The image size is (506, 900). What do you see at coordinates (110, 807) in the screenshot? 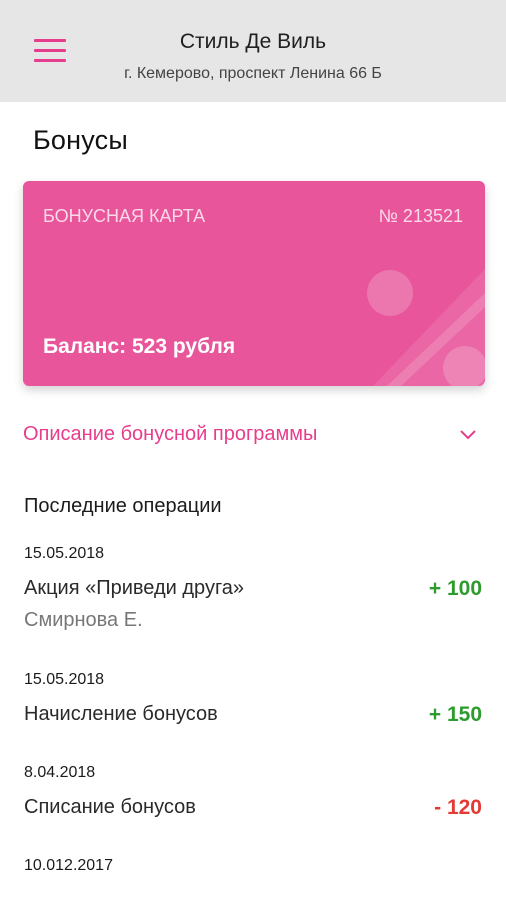
I see `operation-title: Списание бонусов` at bounding box center [110, 807].